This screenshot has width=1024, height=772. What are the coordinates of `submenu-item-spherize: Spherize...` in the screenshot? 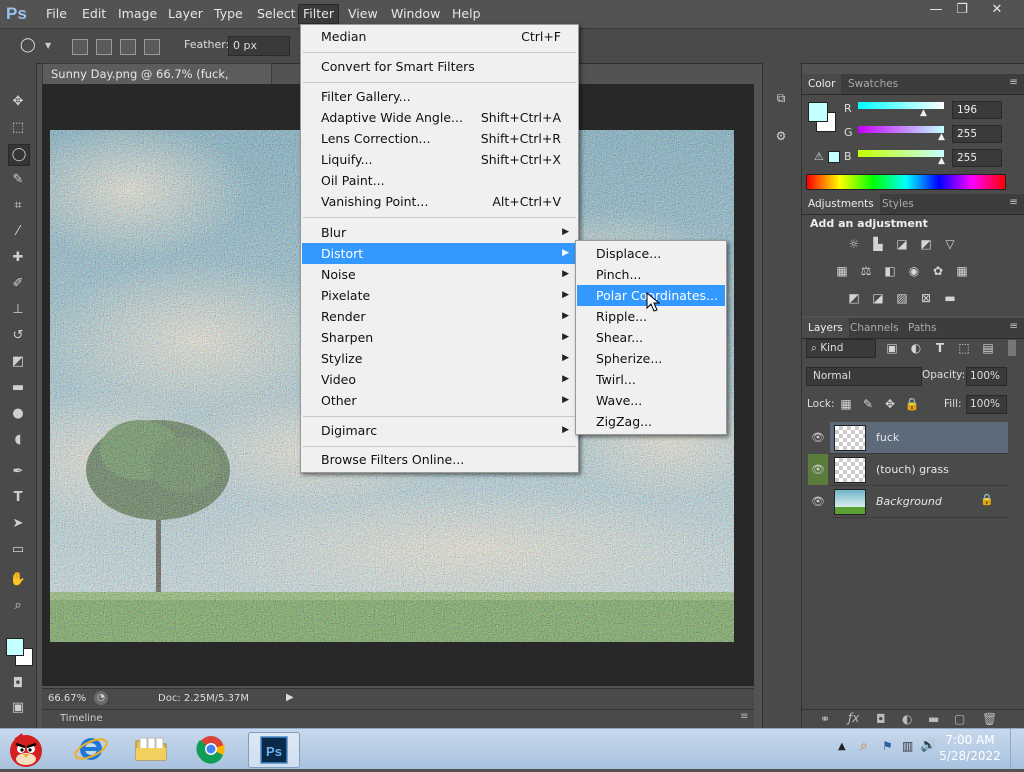 It's located at (651, 358).